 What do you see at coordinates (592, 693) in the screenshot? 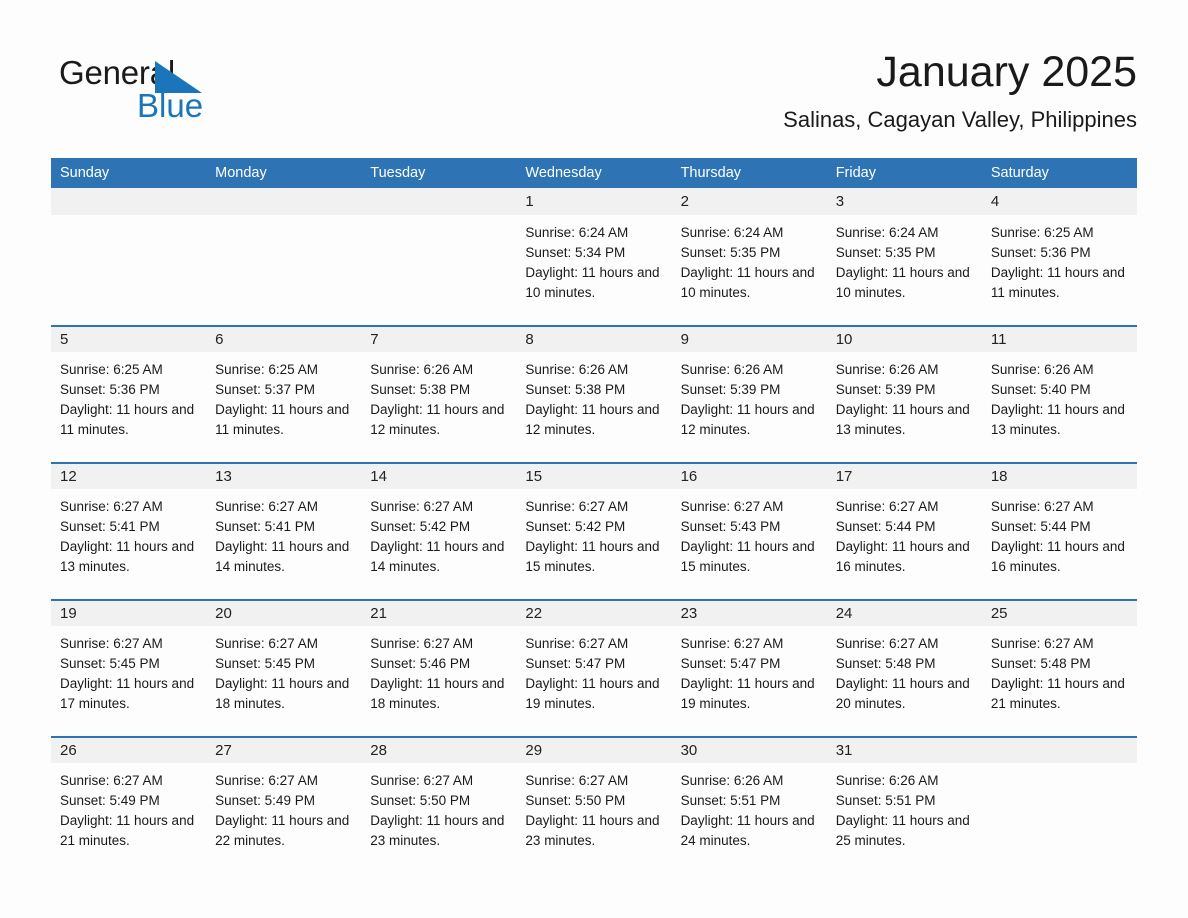
I see `daylight-text: Daylight: 11 hours and 19 minutes.` at bounding box center [592, 693].